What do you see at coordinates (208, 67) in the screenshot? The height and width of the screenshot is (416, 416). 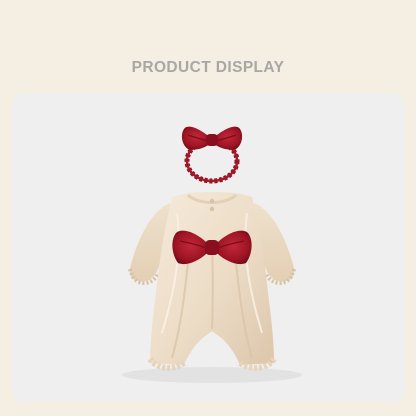 I see `page-title: PRODUCT DISPLAY` at bounding box center [208, 67].